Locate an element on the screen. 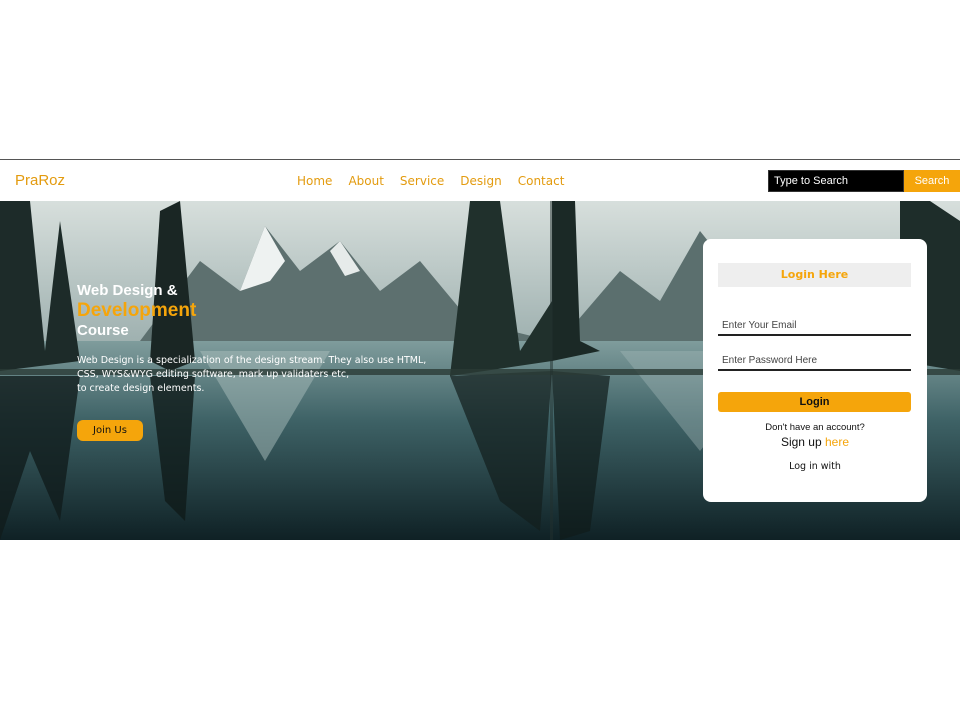 This screenshot has height=720, width=960. search-input is located at coordinates (836, 181).